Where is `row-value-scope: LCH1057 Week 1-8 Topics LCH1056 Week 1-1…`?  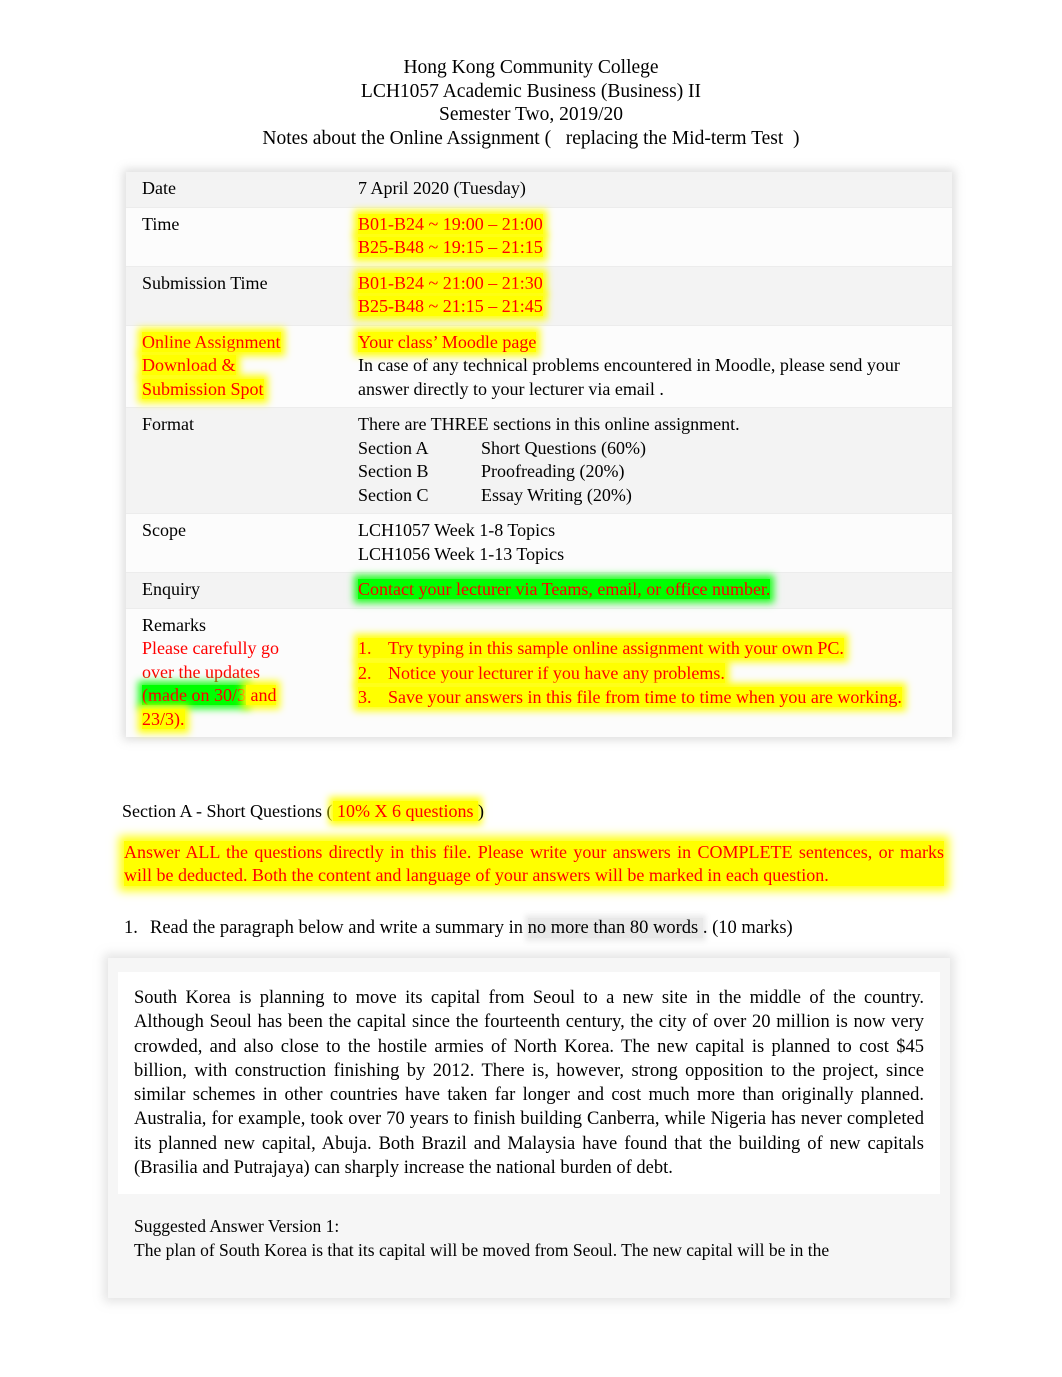 row-value-scope: LCH1057 Week 1-8 Topics LCH1056 Week 1-1… is located at coordinates (650, 543).